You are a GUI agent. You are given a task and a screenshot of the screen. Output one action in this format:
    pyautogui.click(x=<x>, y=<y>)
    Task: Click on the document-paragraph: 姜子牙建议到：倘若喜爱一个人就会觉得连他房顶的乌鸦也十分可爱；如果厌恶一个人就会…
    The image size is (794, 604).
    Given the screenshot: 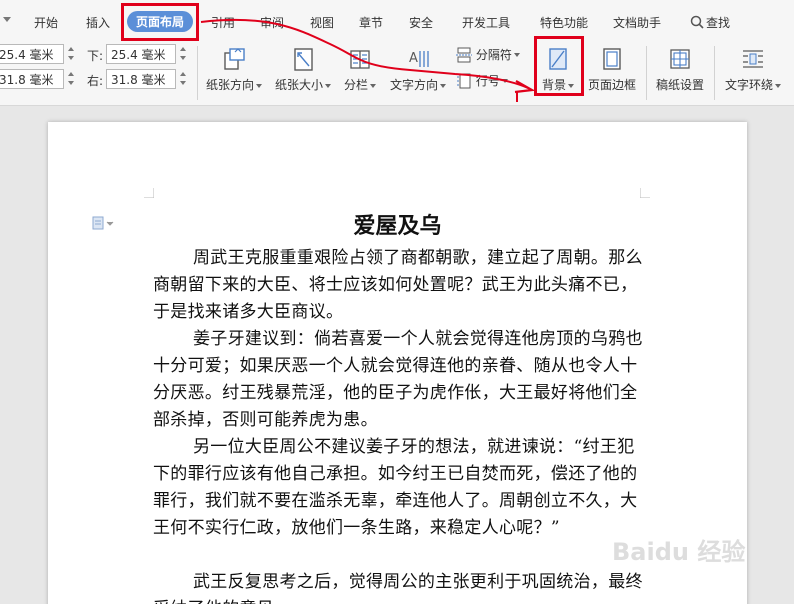 What is the action you would take?
    pyautogui.click(x=398, y=380)
    